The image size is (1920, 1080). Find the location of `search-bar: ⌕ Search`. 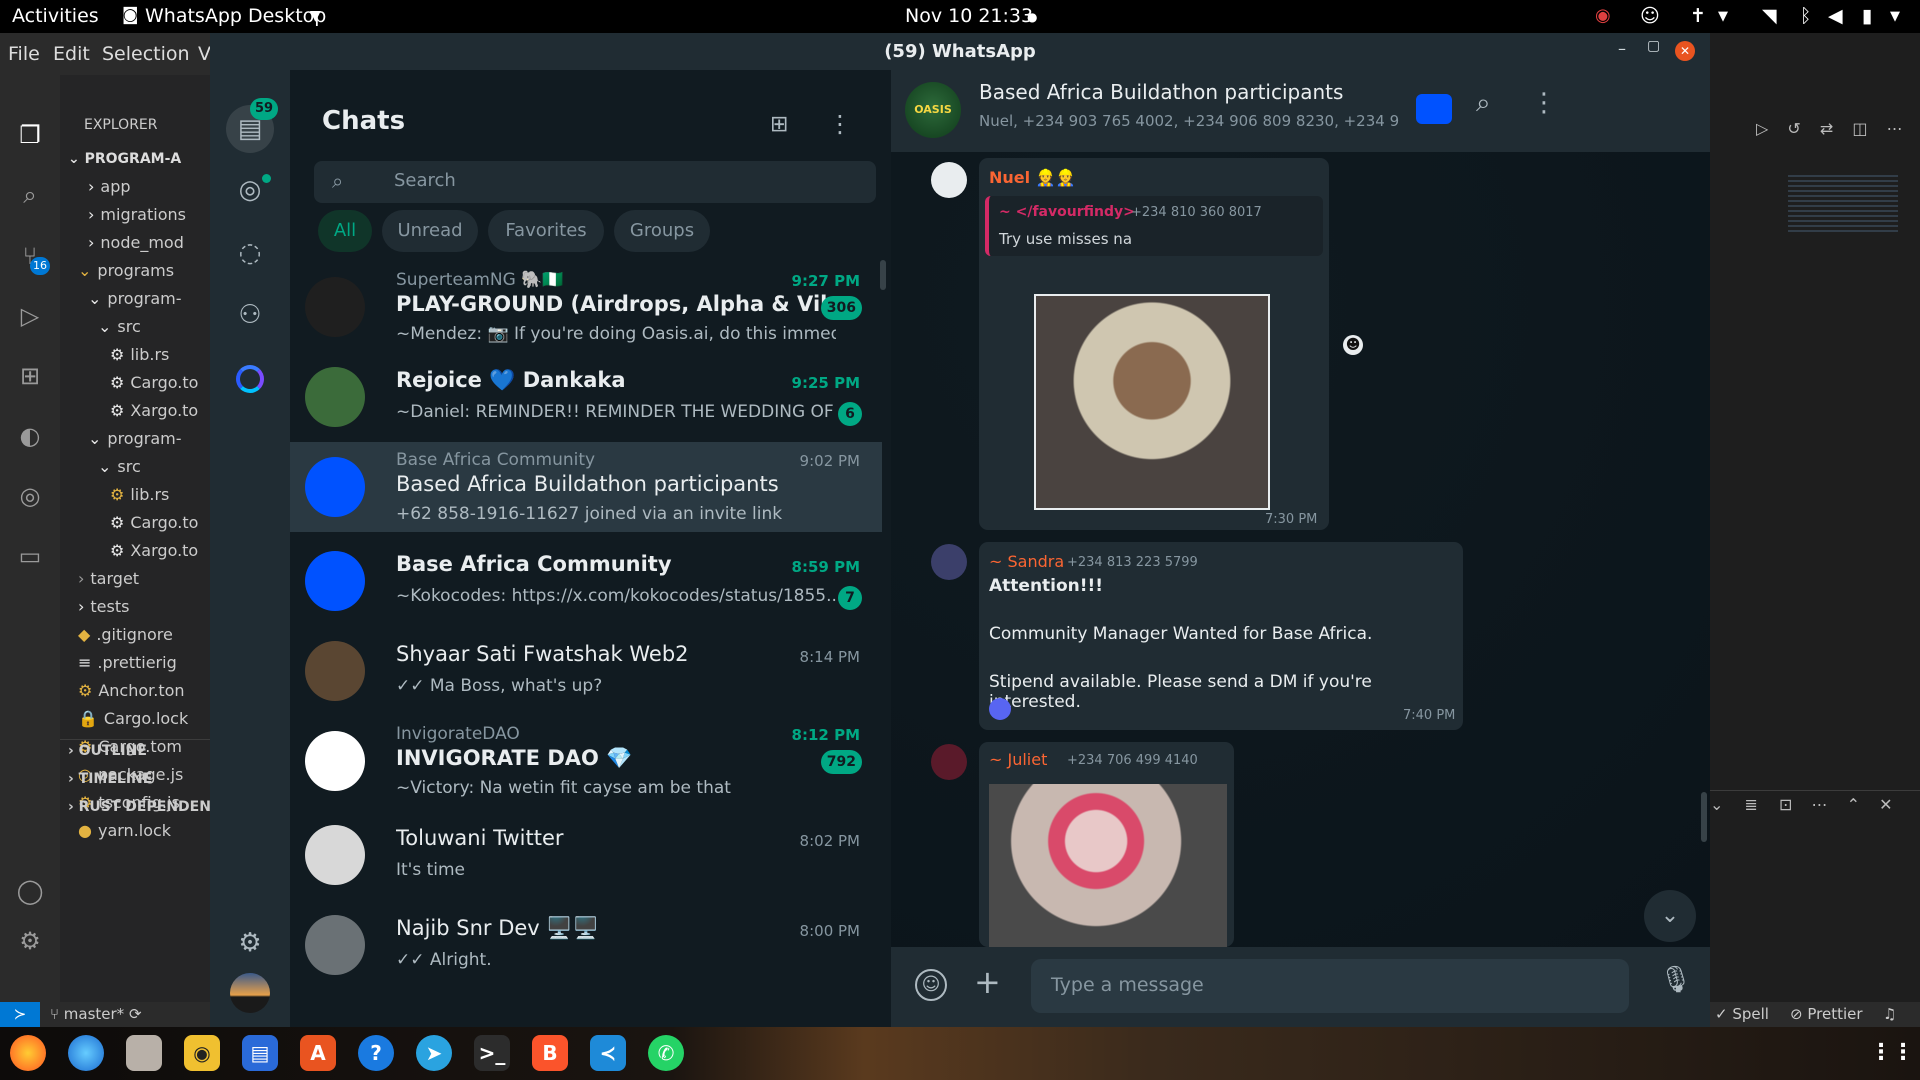

search-bar: ⌕ Search is located at coordinates (595, 182).